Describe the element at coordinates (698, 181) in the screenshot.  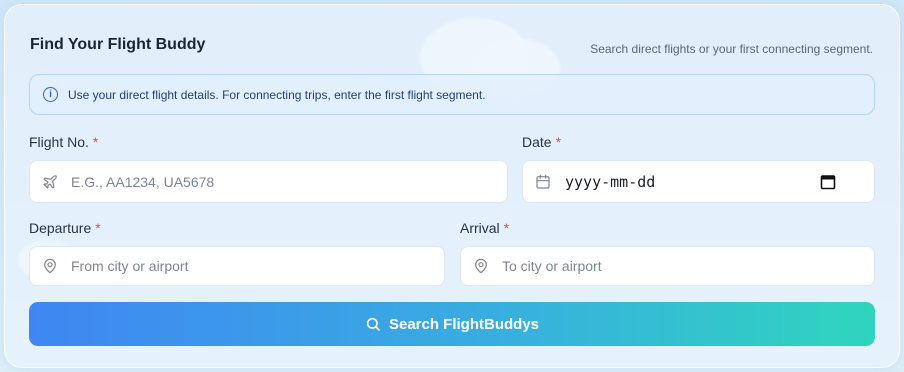
I see `date-input: yyyy-mm-dd` at that location.